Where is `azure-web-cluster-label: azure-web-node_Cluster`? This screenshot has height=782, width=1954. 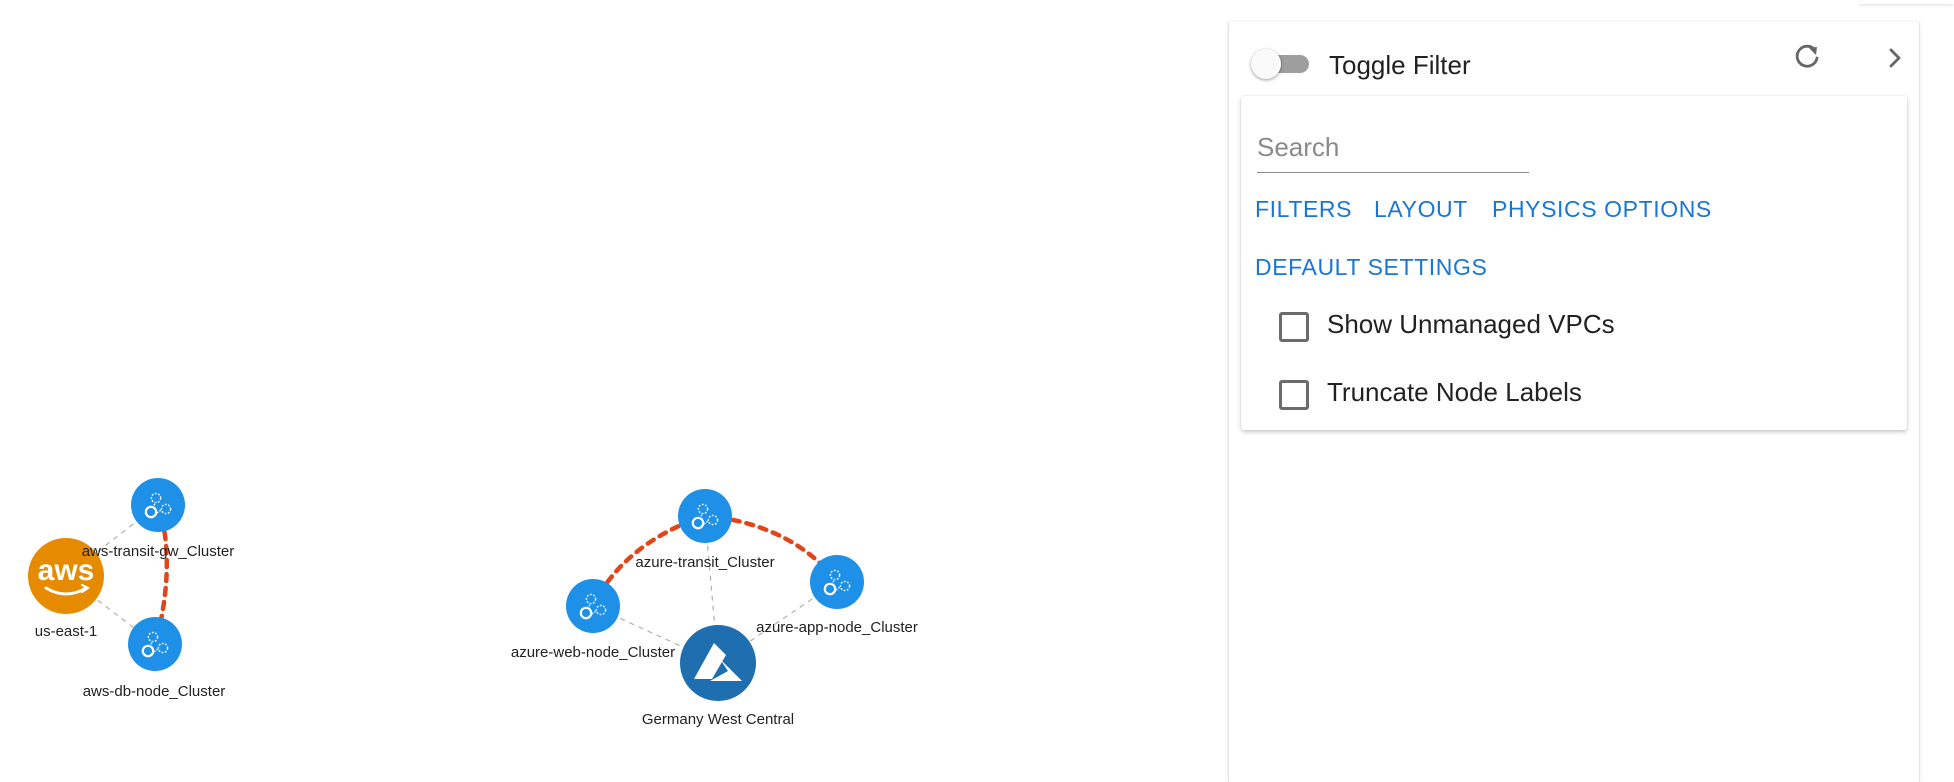 azure-web-cluster-label: azure-web-node_Cluster is located at coordinates (593, 652).